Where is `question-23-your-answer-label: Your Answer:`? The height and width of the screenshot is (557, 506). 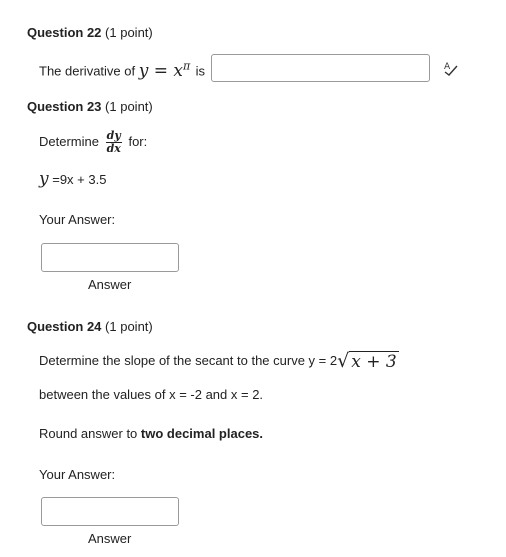 question-23-your-answer-label: Your Answer: is located at coordinates (77, 219).